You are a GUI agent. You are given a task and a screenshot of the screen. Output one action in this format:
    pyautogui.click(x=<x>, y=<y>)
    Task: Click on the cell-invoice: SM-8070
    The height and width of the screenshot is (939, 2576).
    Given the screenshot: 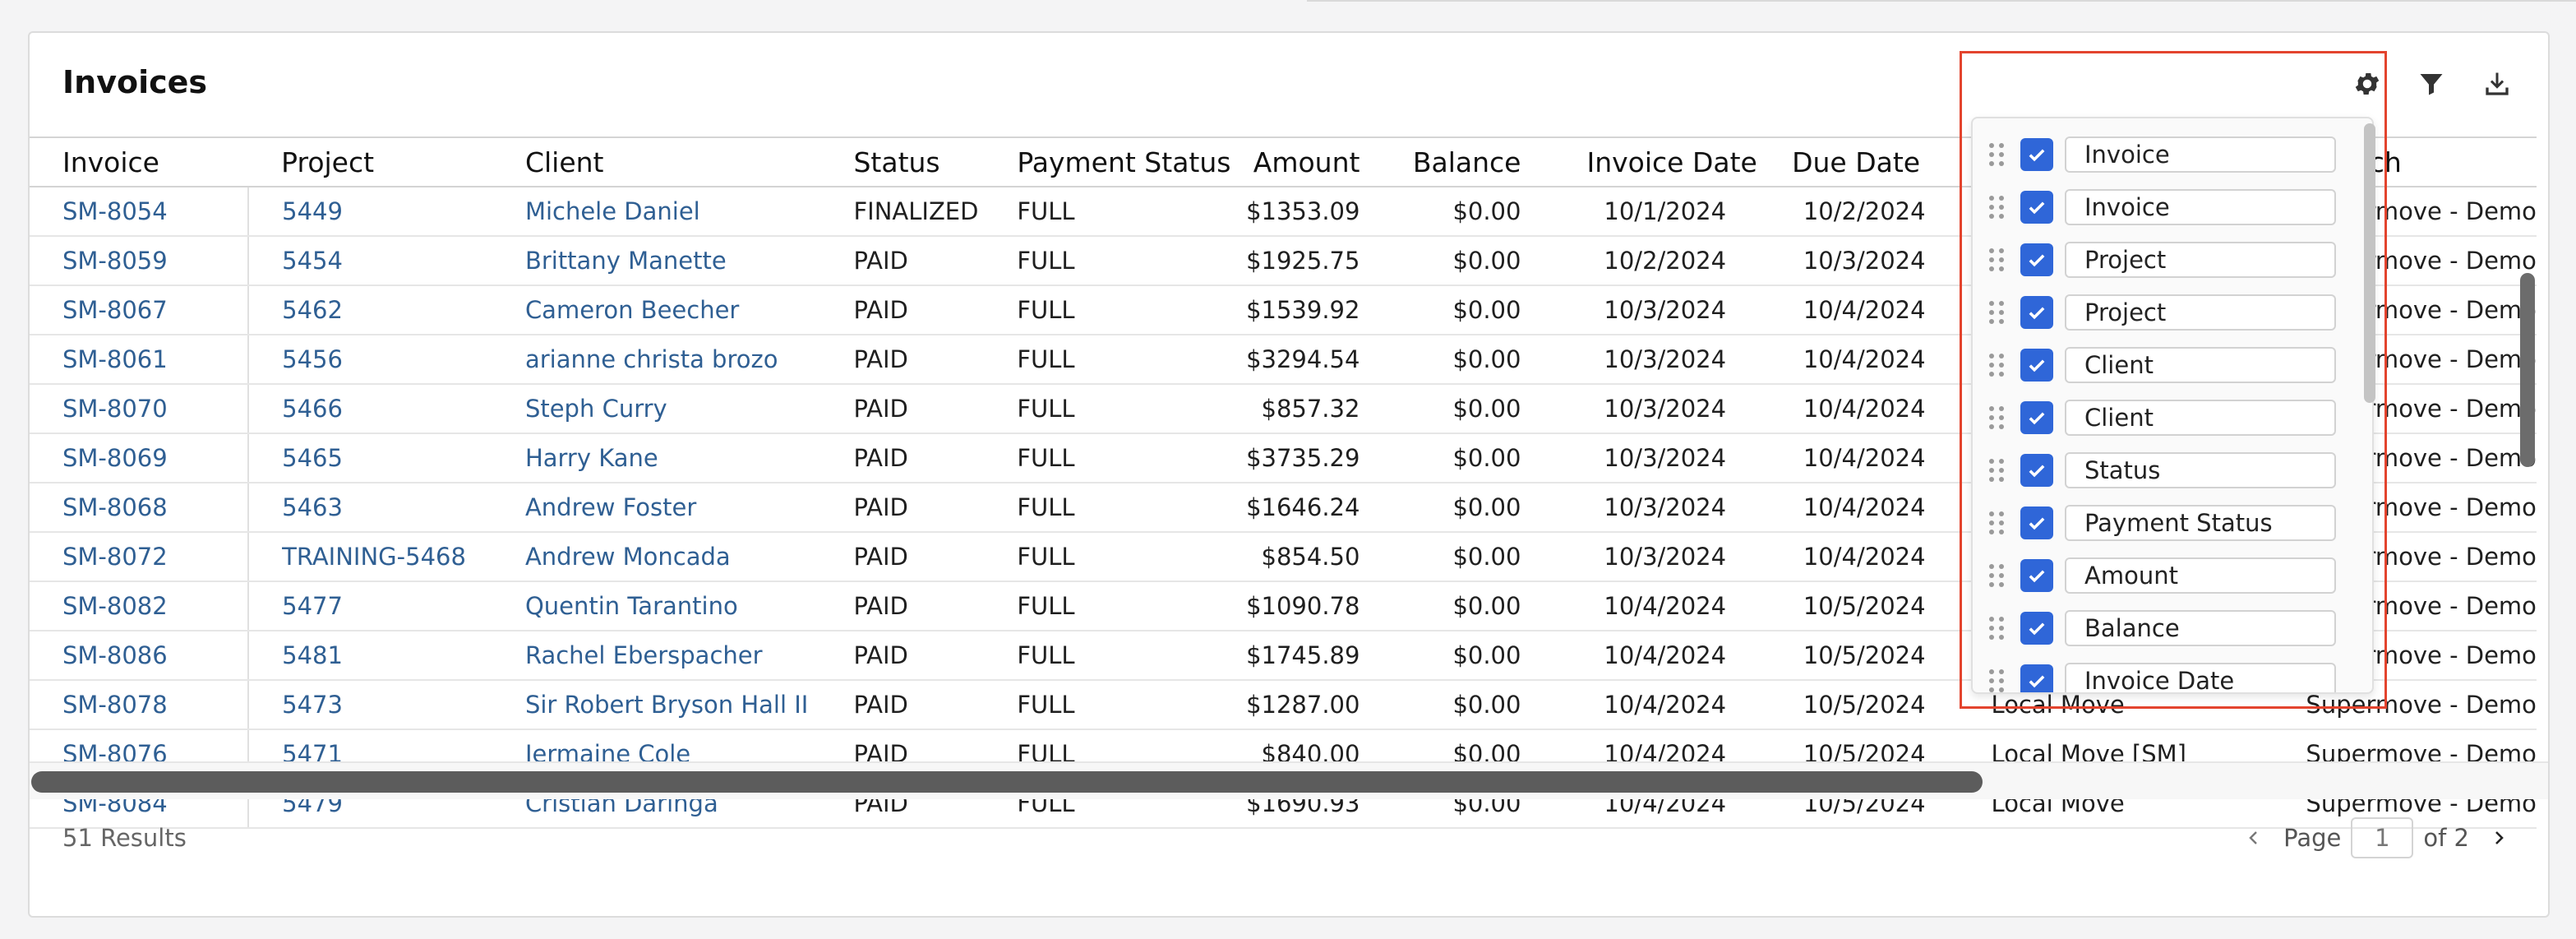 What is the action you would take?
    pyautogui.click(x=140, y=409)
    